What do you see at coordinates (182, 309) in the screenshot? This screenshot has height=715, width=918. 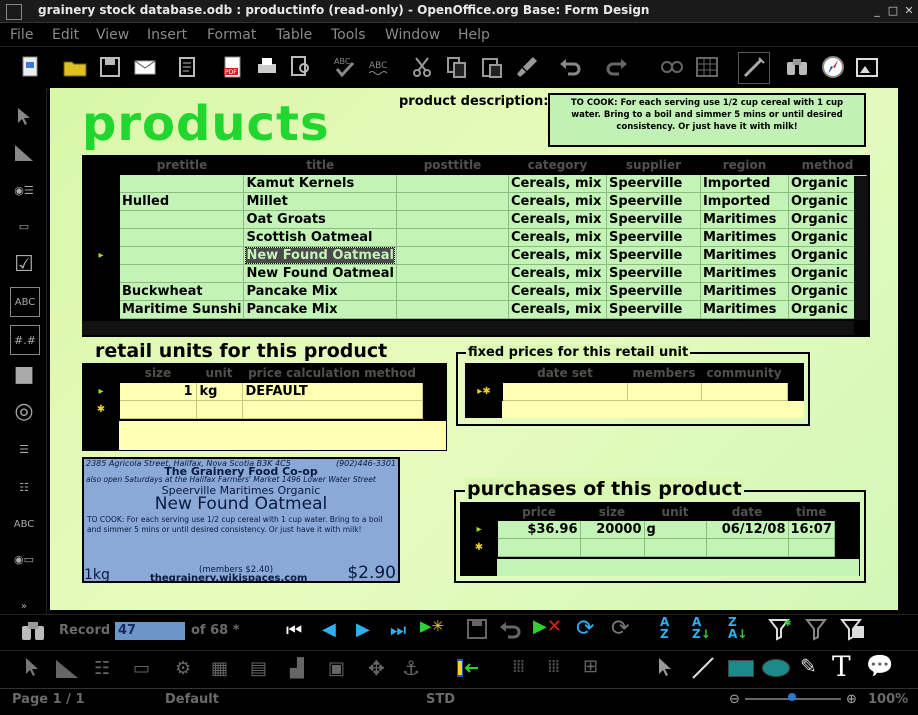 I see `table-cell: Maritime Sunshi` at bounding box center [182, 309].